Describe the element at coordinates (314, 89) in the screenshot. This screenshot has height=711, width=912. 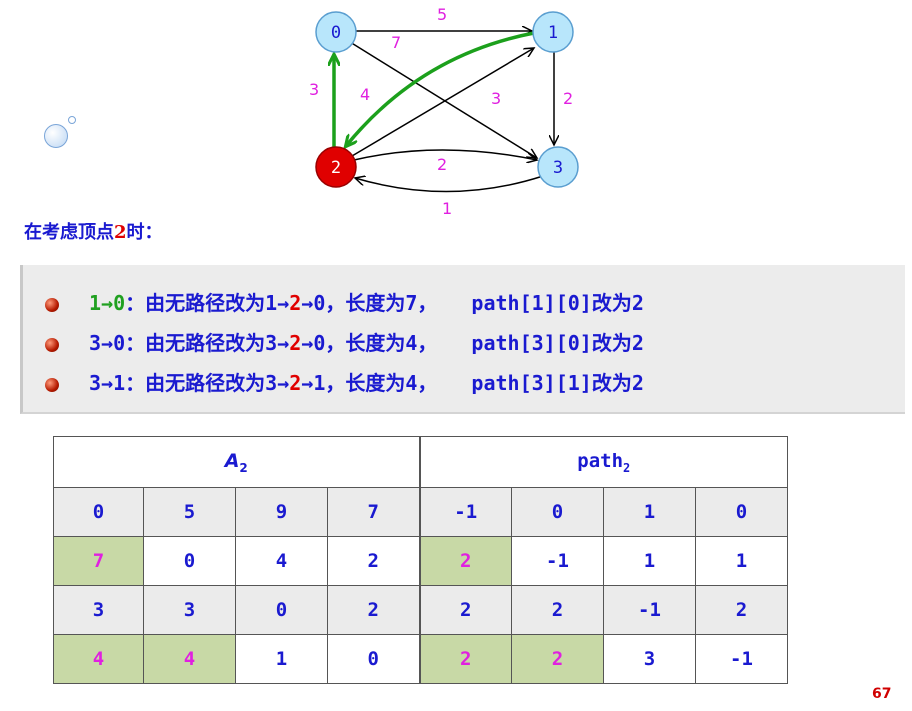
I see `edge-2-0-weight: 3` at that location.